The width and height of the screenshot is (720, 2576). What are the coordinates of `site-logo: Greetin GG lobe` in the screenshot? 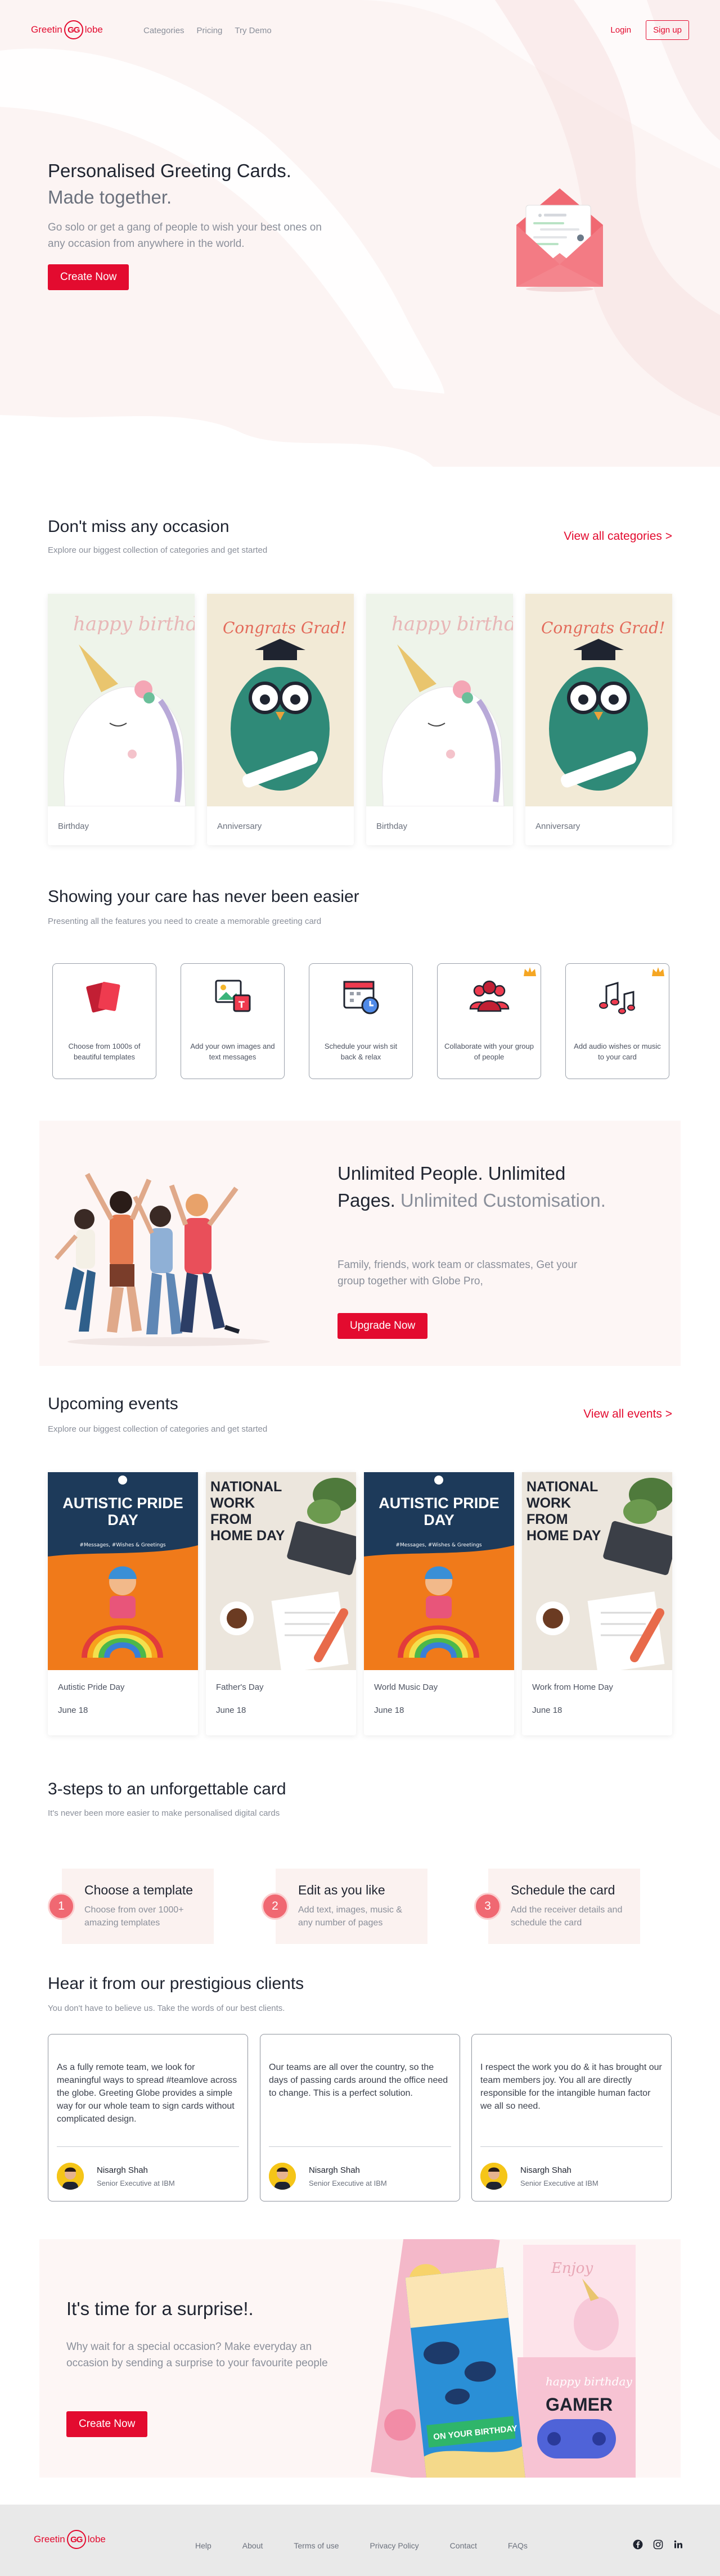 It's located at (67, 29).